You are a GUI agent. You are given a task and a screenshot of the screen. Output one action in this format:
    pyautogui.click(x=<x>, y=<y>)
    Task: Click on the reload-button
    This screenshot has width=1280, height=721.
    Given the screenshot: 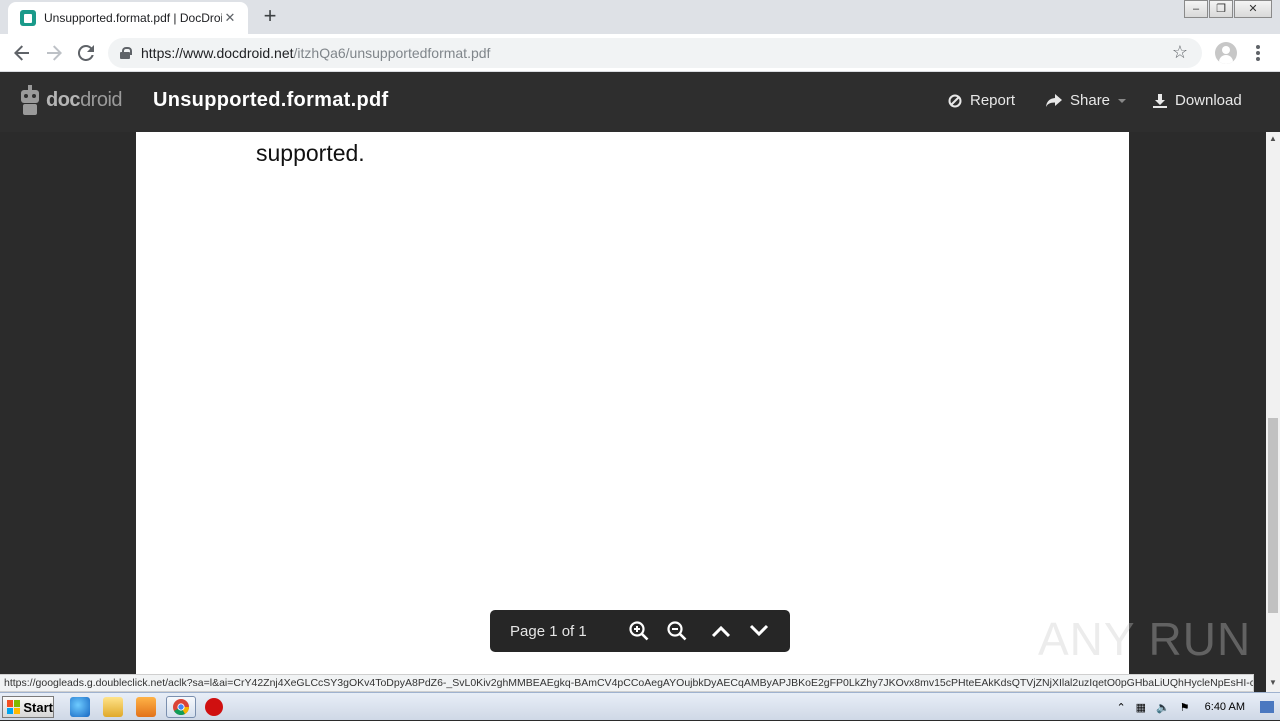 What is the action you would take?
    pyautogui.click(x=86, y=53)
    